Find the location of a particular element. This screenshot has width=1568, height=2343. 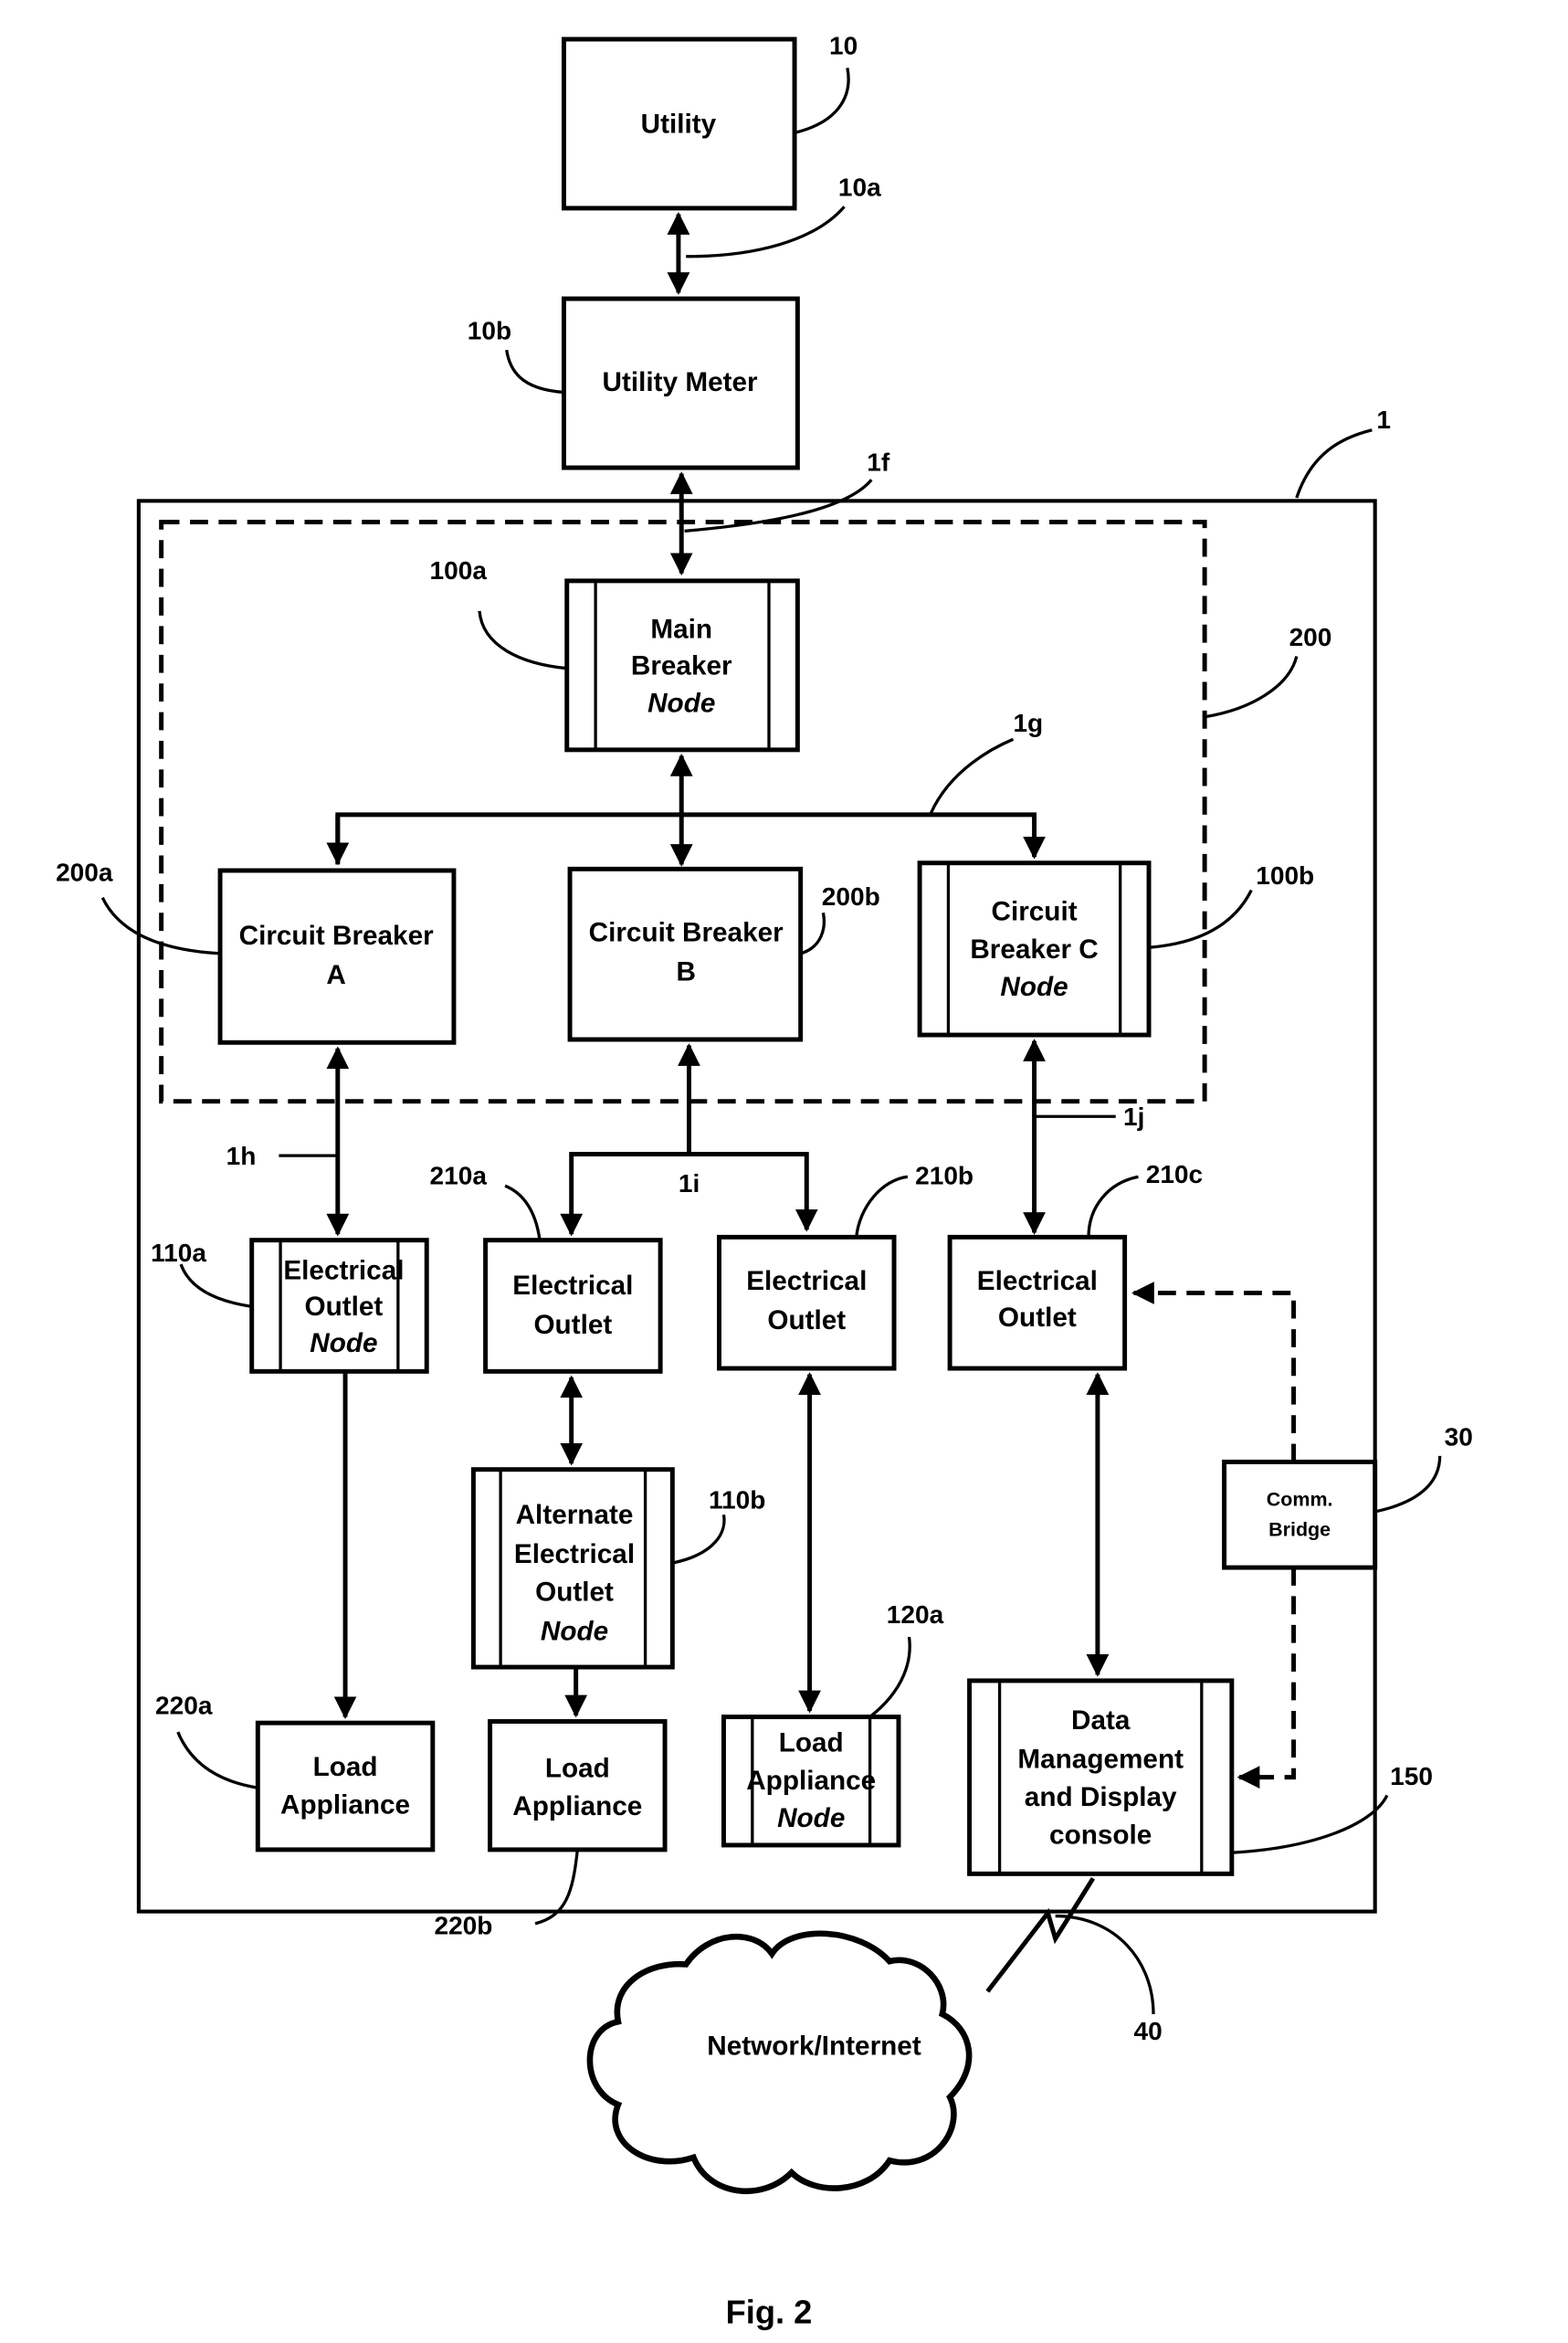

ref-210c: 210c is located at coordinates (1174, 1174).